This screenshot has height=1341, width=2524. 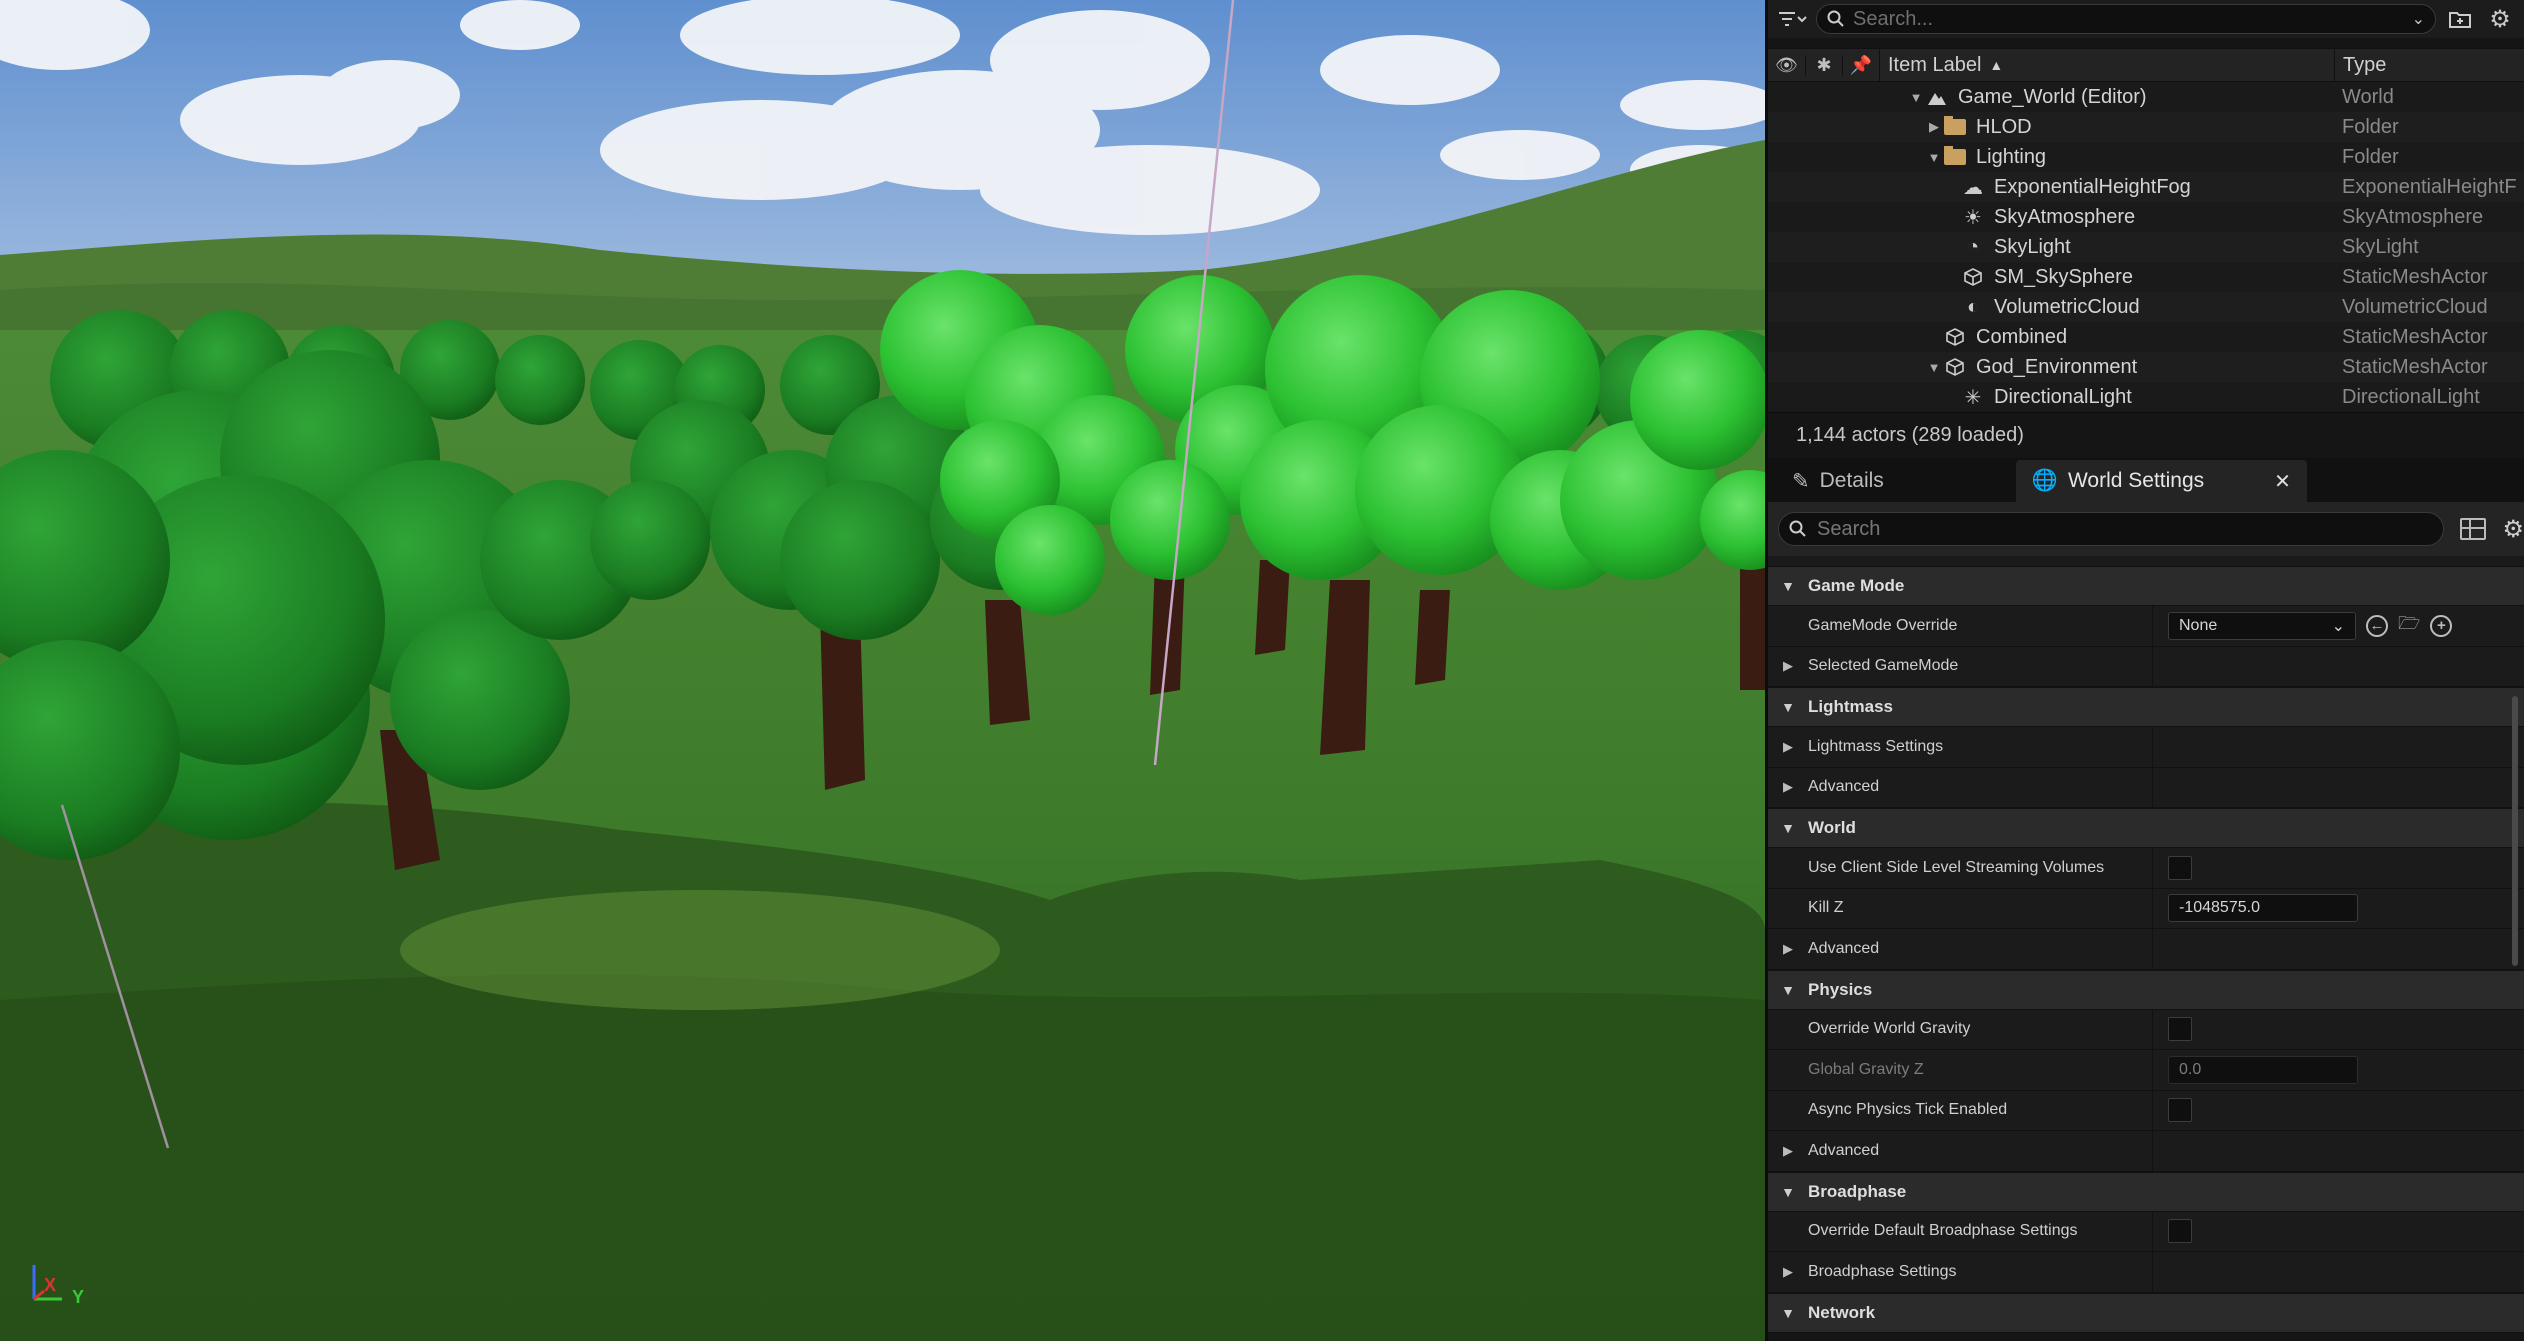 What do you see at coordinates (2146, 97) in the screenshot?
I see `tree-row: ▼ Game_World (Editor) World` at bounding box center [2146, 97].